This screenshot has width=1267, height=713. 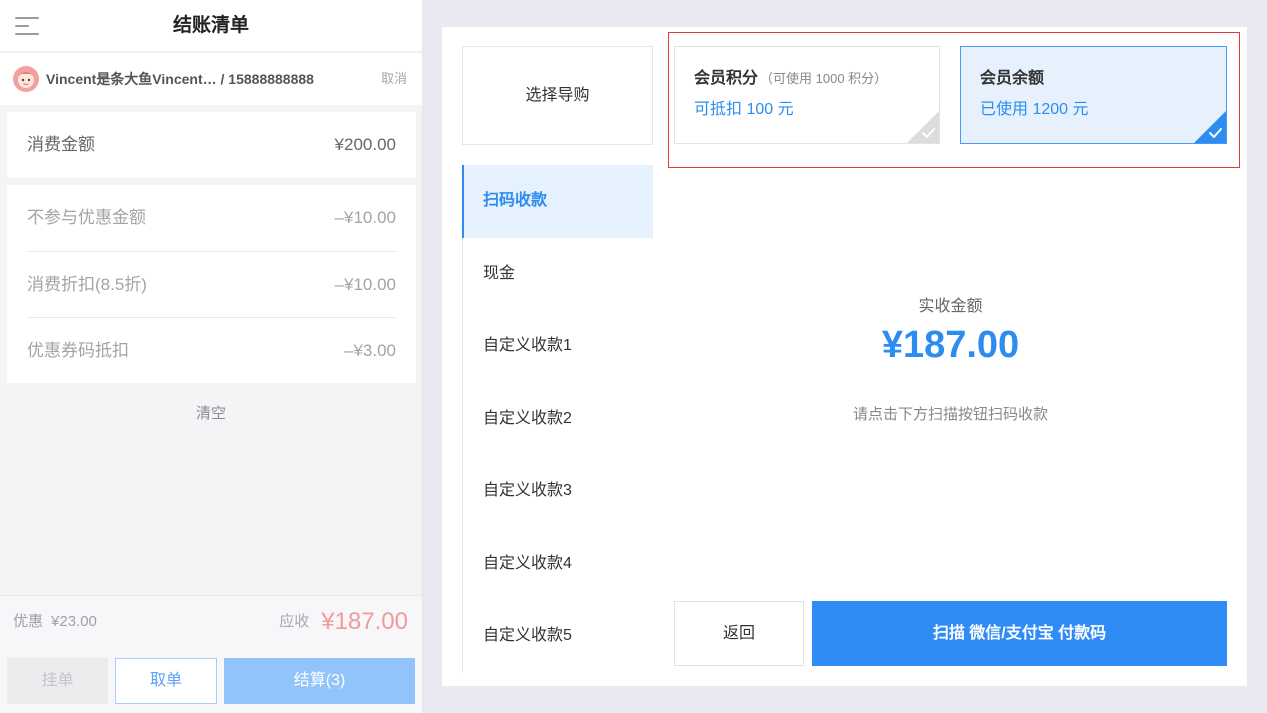 What do you see at coordinates (78, 350) in the screenshot?
I see `deduction-label: 优惠券码抵扣` at bounding box center [78, 350].